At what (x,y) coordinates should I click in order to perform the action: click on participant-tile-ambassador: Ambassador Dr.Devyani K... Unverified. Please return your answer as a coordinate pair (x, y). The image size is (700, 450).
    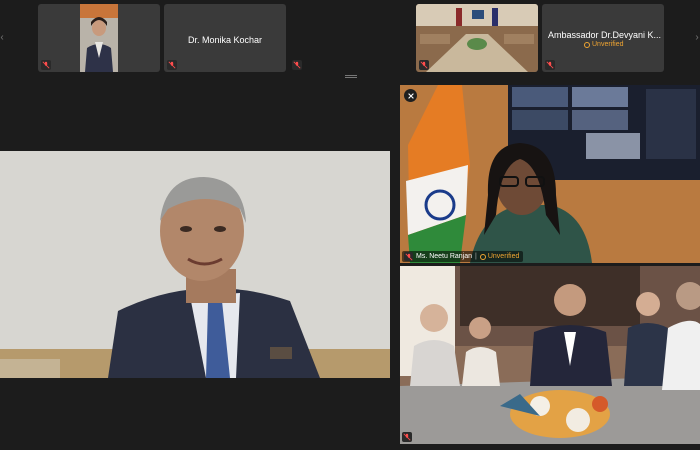
    Looking at the image, I should click on (603, 38).